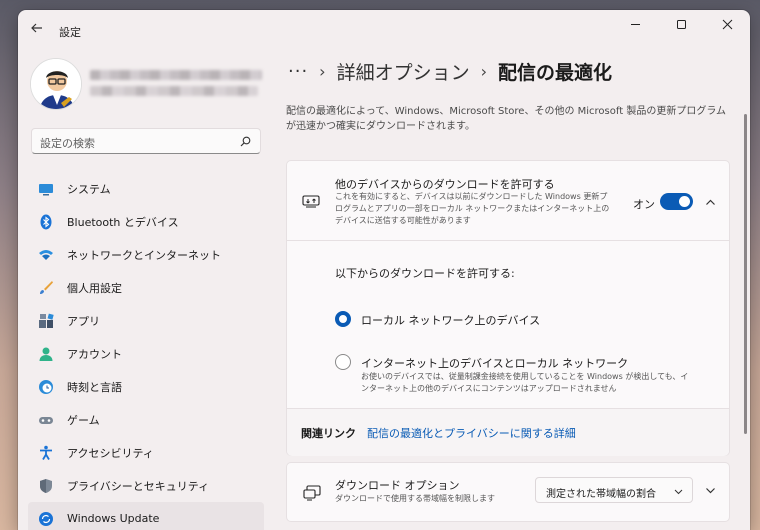 This screenshot has width=760, height=530. Describe the element at coordinates (83, 420) in the screenshot. I see `sidebar-item-label: ゲーム` at that location.